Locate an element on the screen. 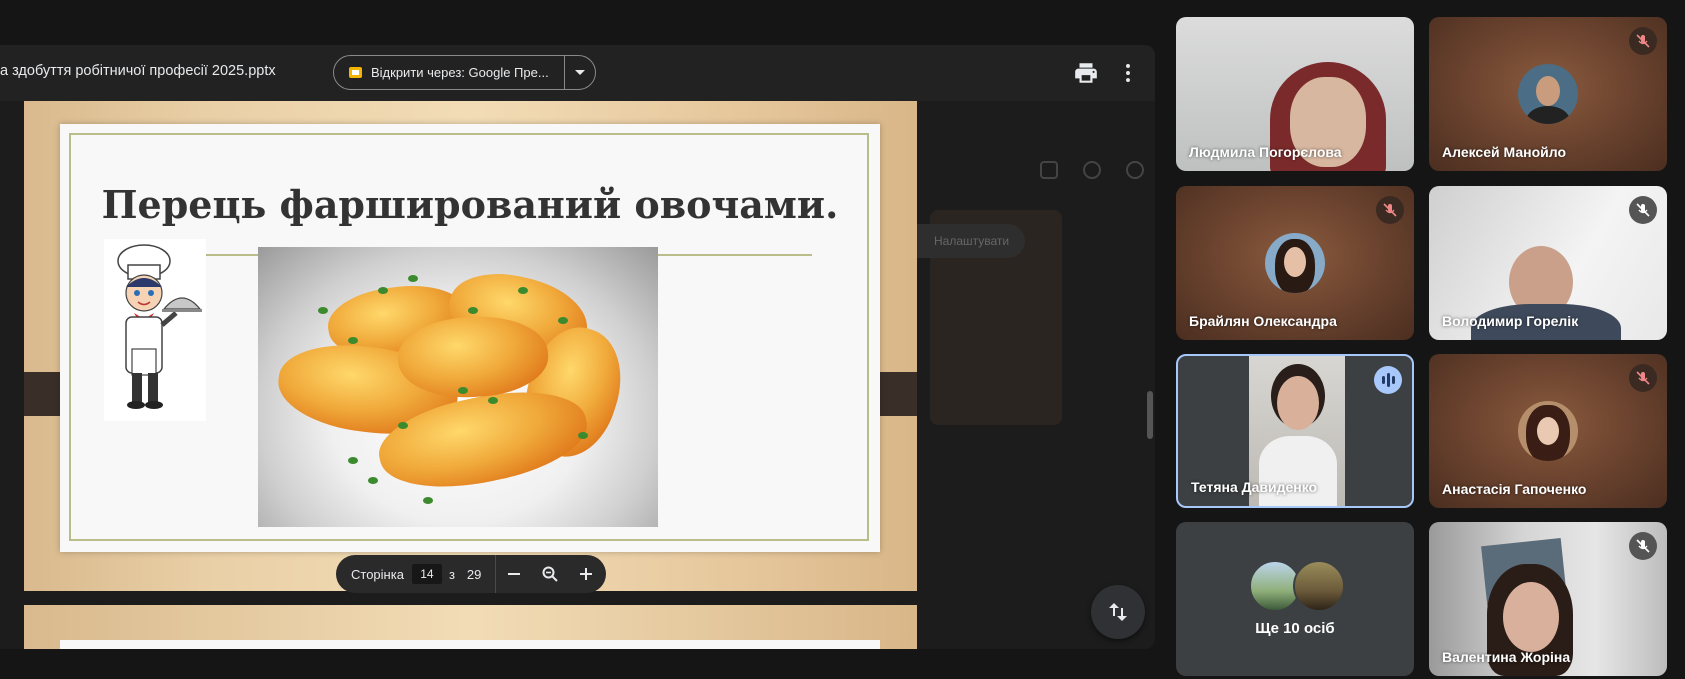 The image size is (1685, 679). print-button is located at coordinates (1086, 73).